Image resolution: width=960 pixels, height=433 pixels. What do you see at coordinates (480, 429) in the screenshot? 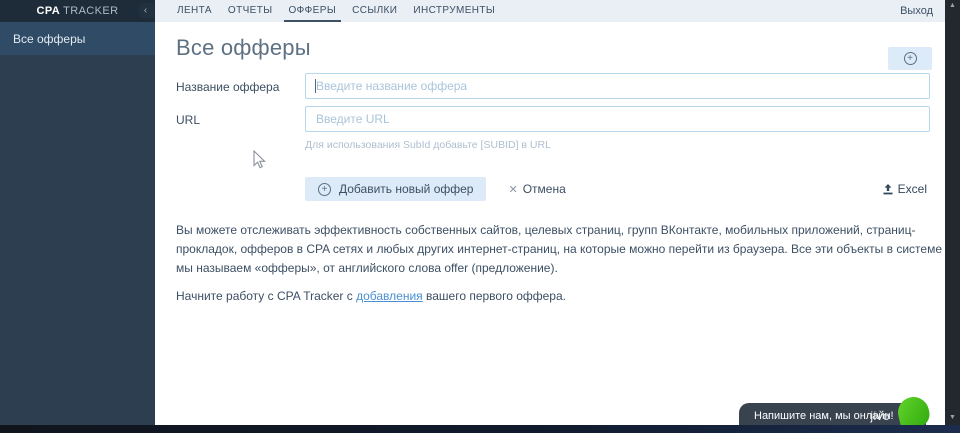
I see `bottom-taskbar-strip` at bounding box center [480, 429].